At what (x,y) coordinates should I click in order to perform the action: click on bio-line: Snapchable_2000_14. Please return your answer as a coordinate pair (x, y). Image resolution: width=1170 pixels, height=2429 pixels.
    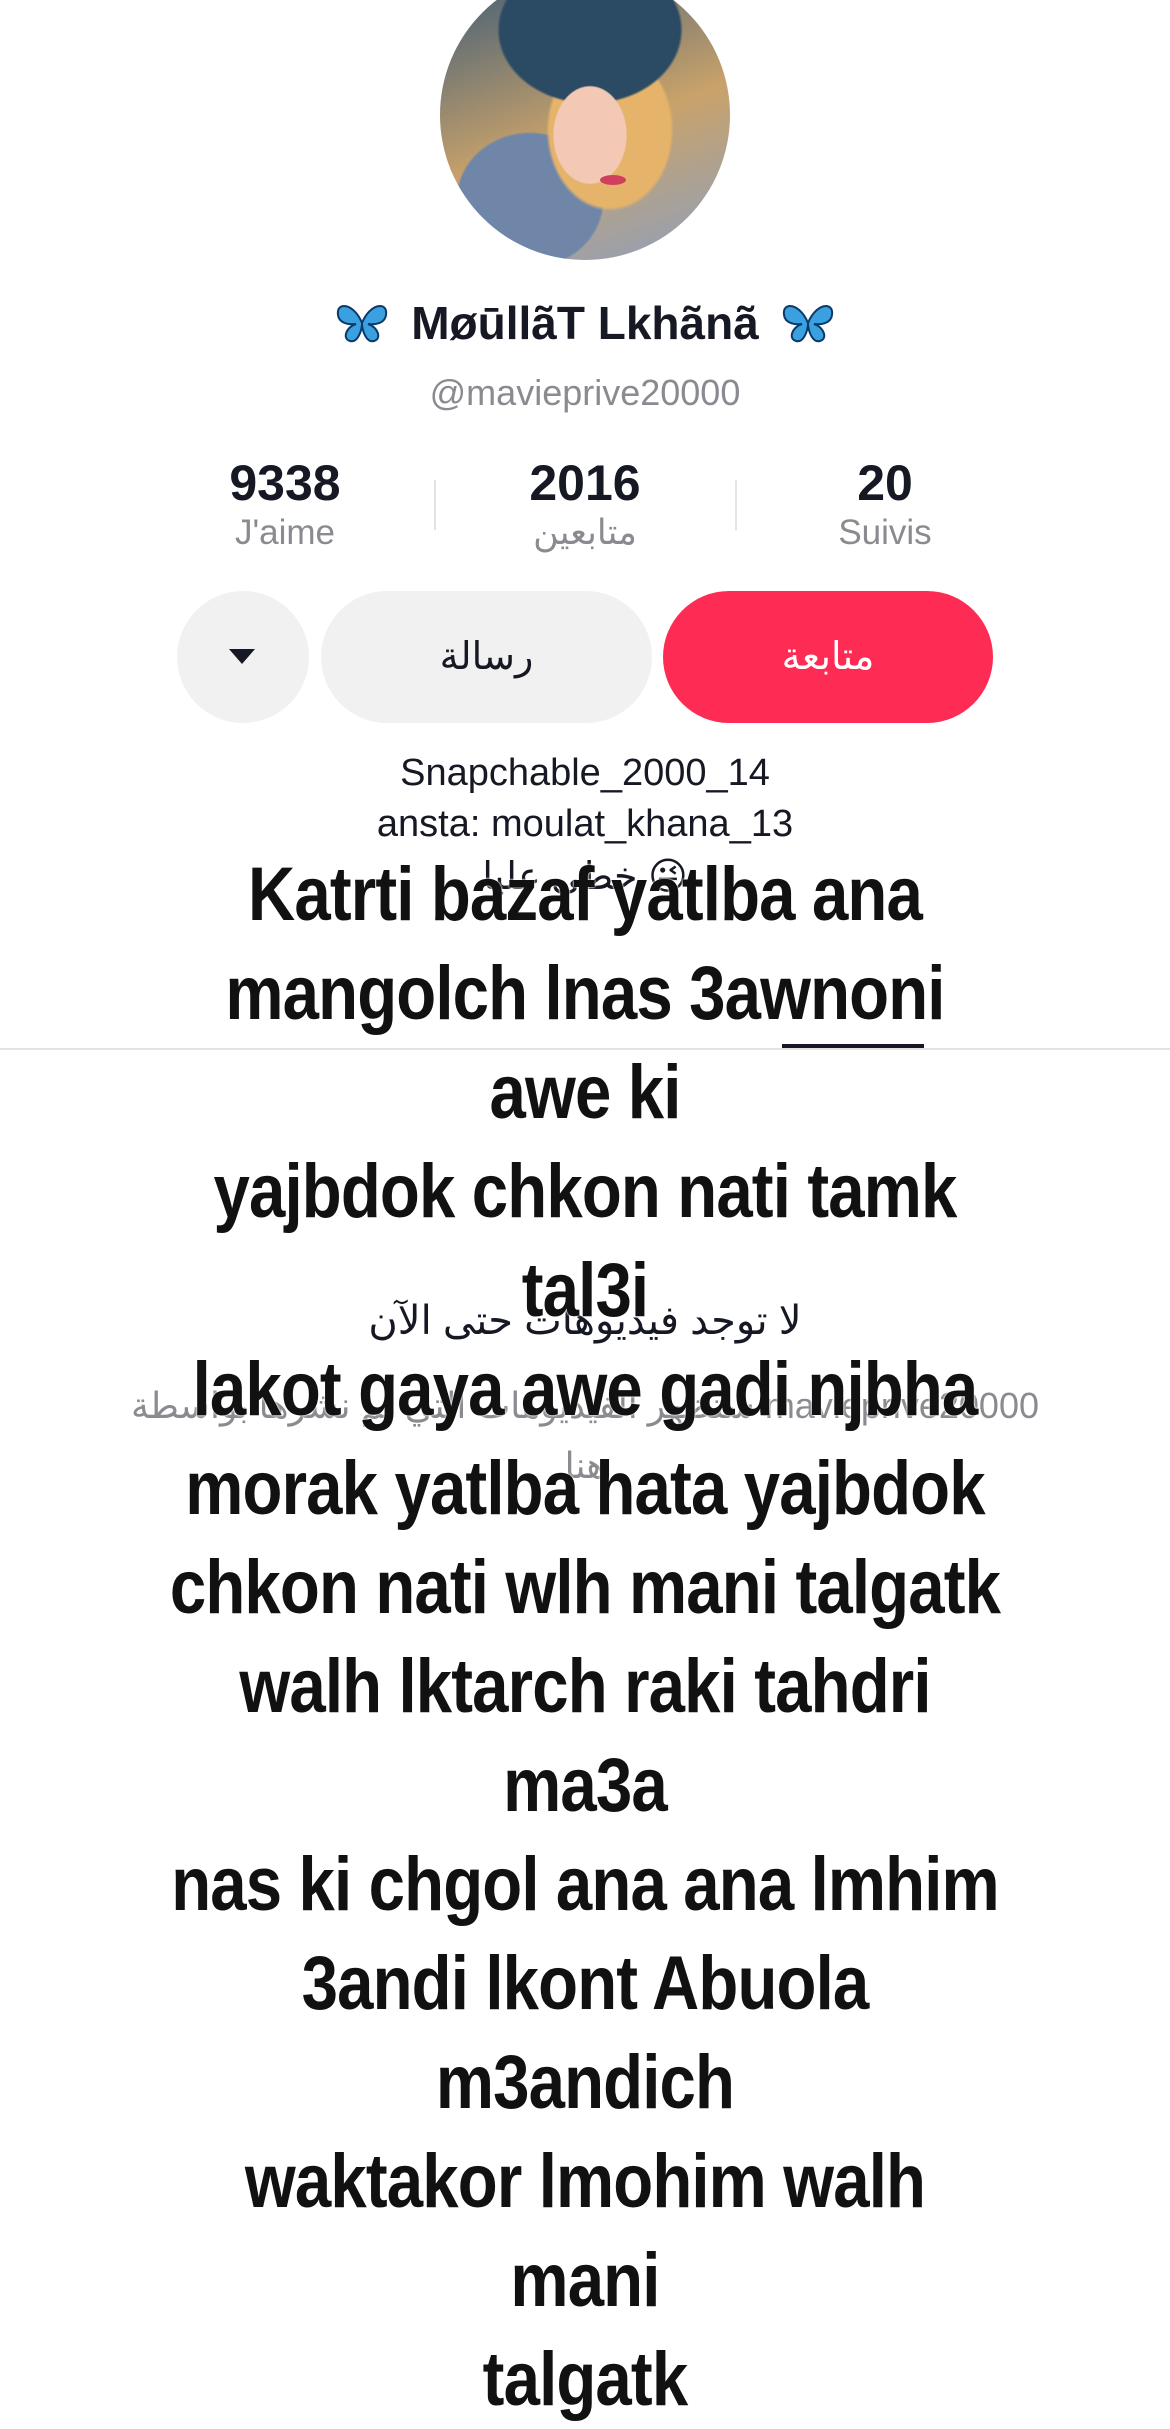
    Looking at the image, I should click on (585, 773).